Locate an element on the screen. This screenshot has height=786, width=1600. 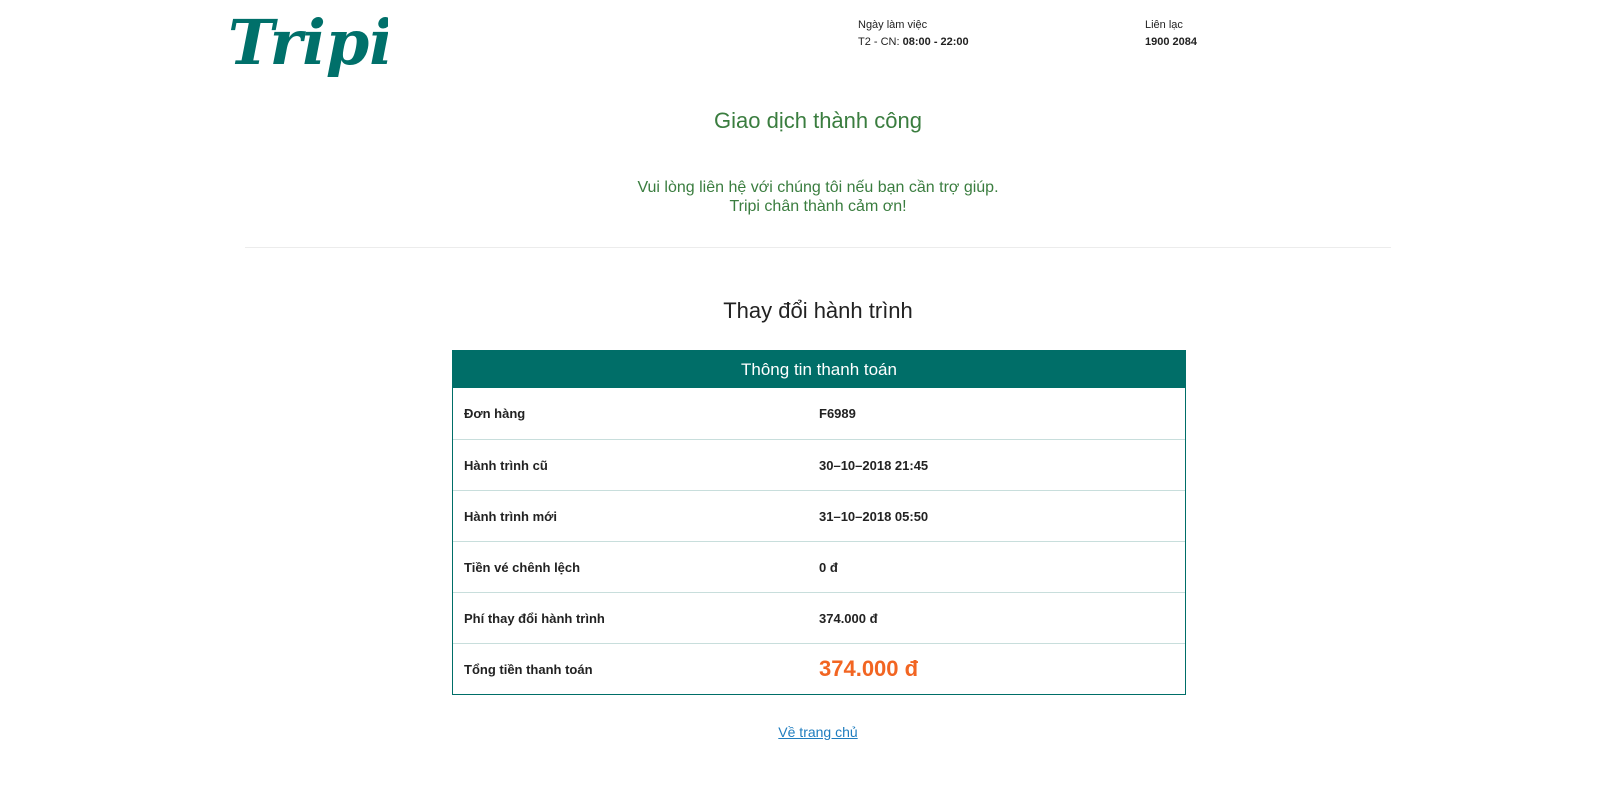
home-link-container: Về trang chủ is located at coordinates (800, 732).